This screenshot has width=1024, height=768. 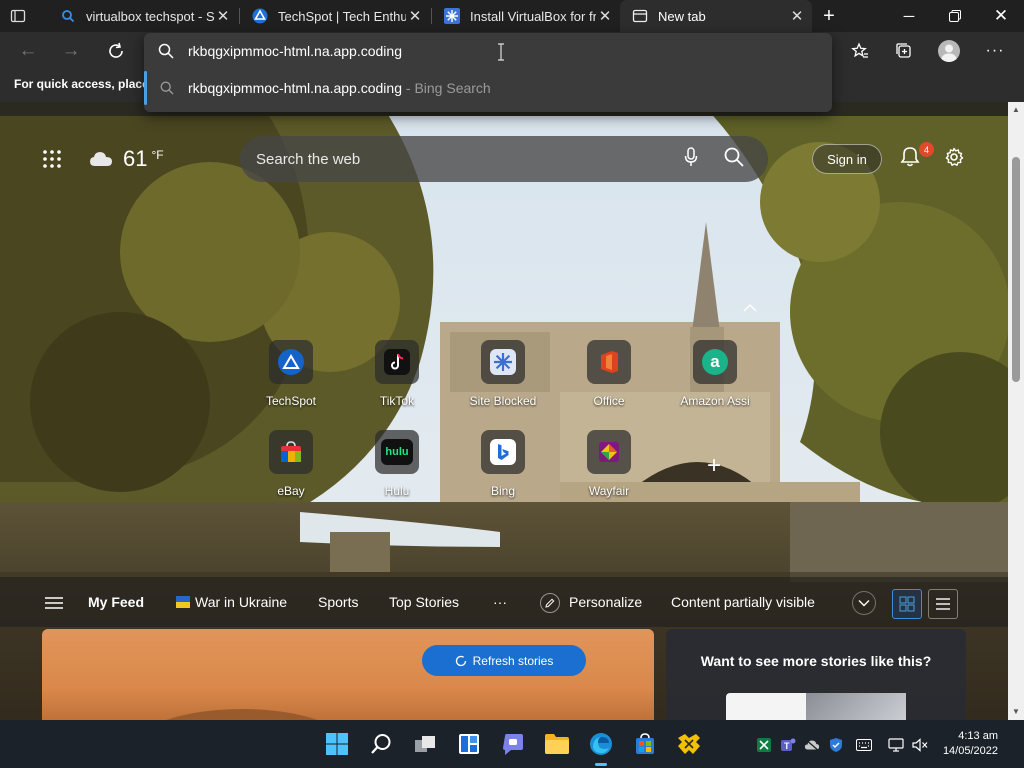 I want to click on weather-unit: °F, so click(x=157, y=155).